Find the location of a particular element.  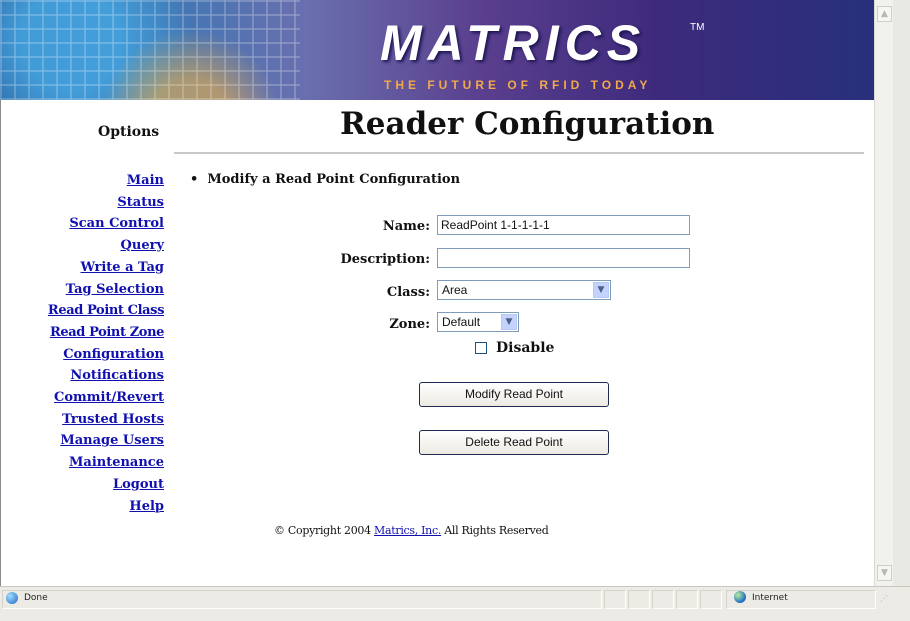

sidebar-item-write-a-tag: Write a Tag is located at coordinates (82, 268).